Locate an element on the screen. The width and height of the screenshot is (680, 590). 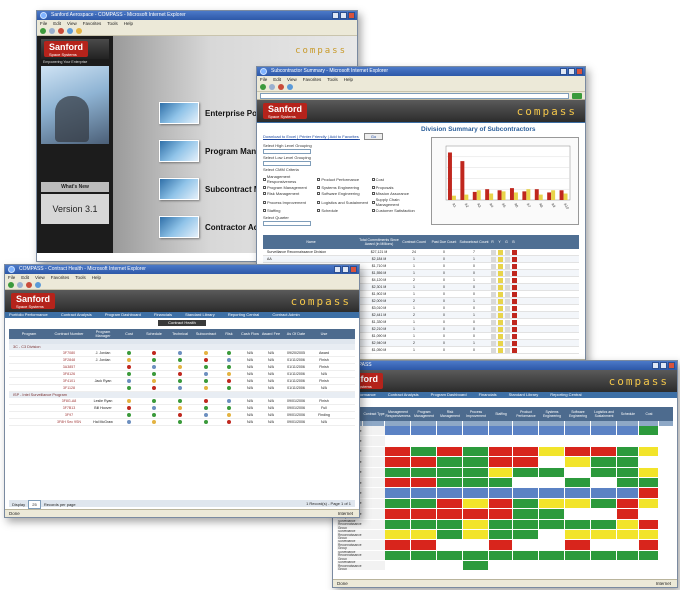
heatmap-column-header: Program Management is located at coordinates (424, 414).